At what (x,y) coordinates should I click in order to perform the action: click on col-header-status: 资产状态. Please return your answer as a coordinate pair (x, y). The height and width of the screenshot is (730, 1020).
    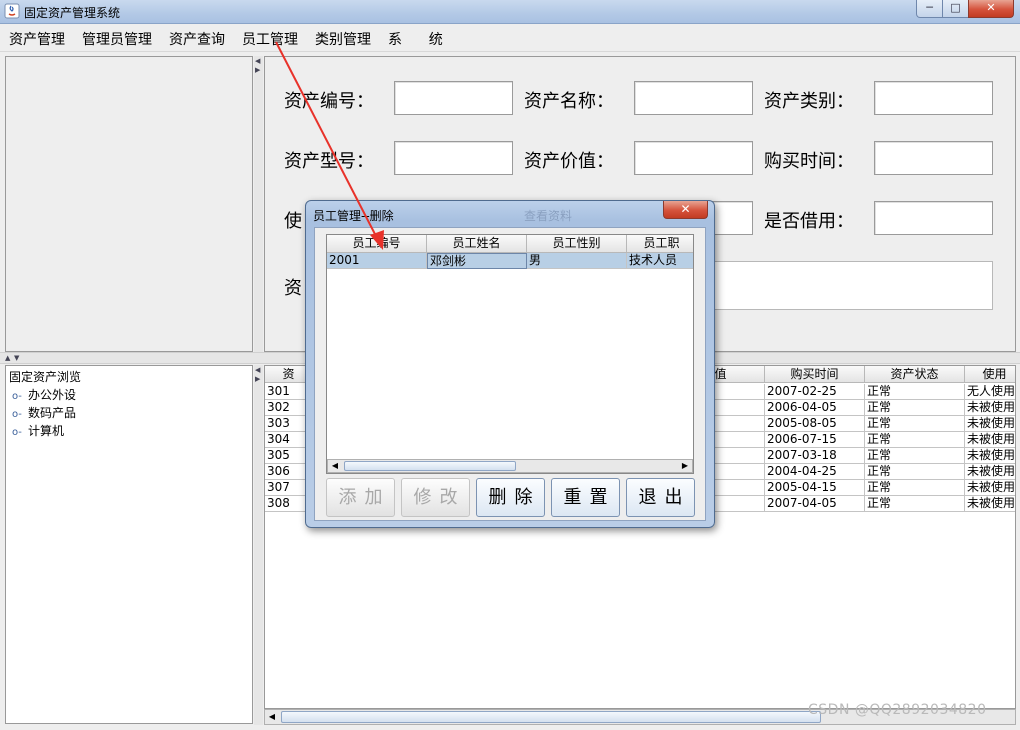
    Looking at the image, I should click on (915, 374).